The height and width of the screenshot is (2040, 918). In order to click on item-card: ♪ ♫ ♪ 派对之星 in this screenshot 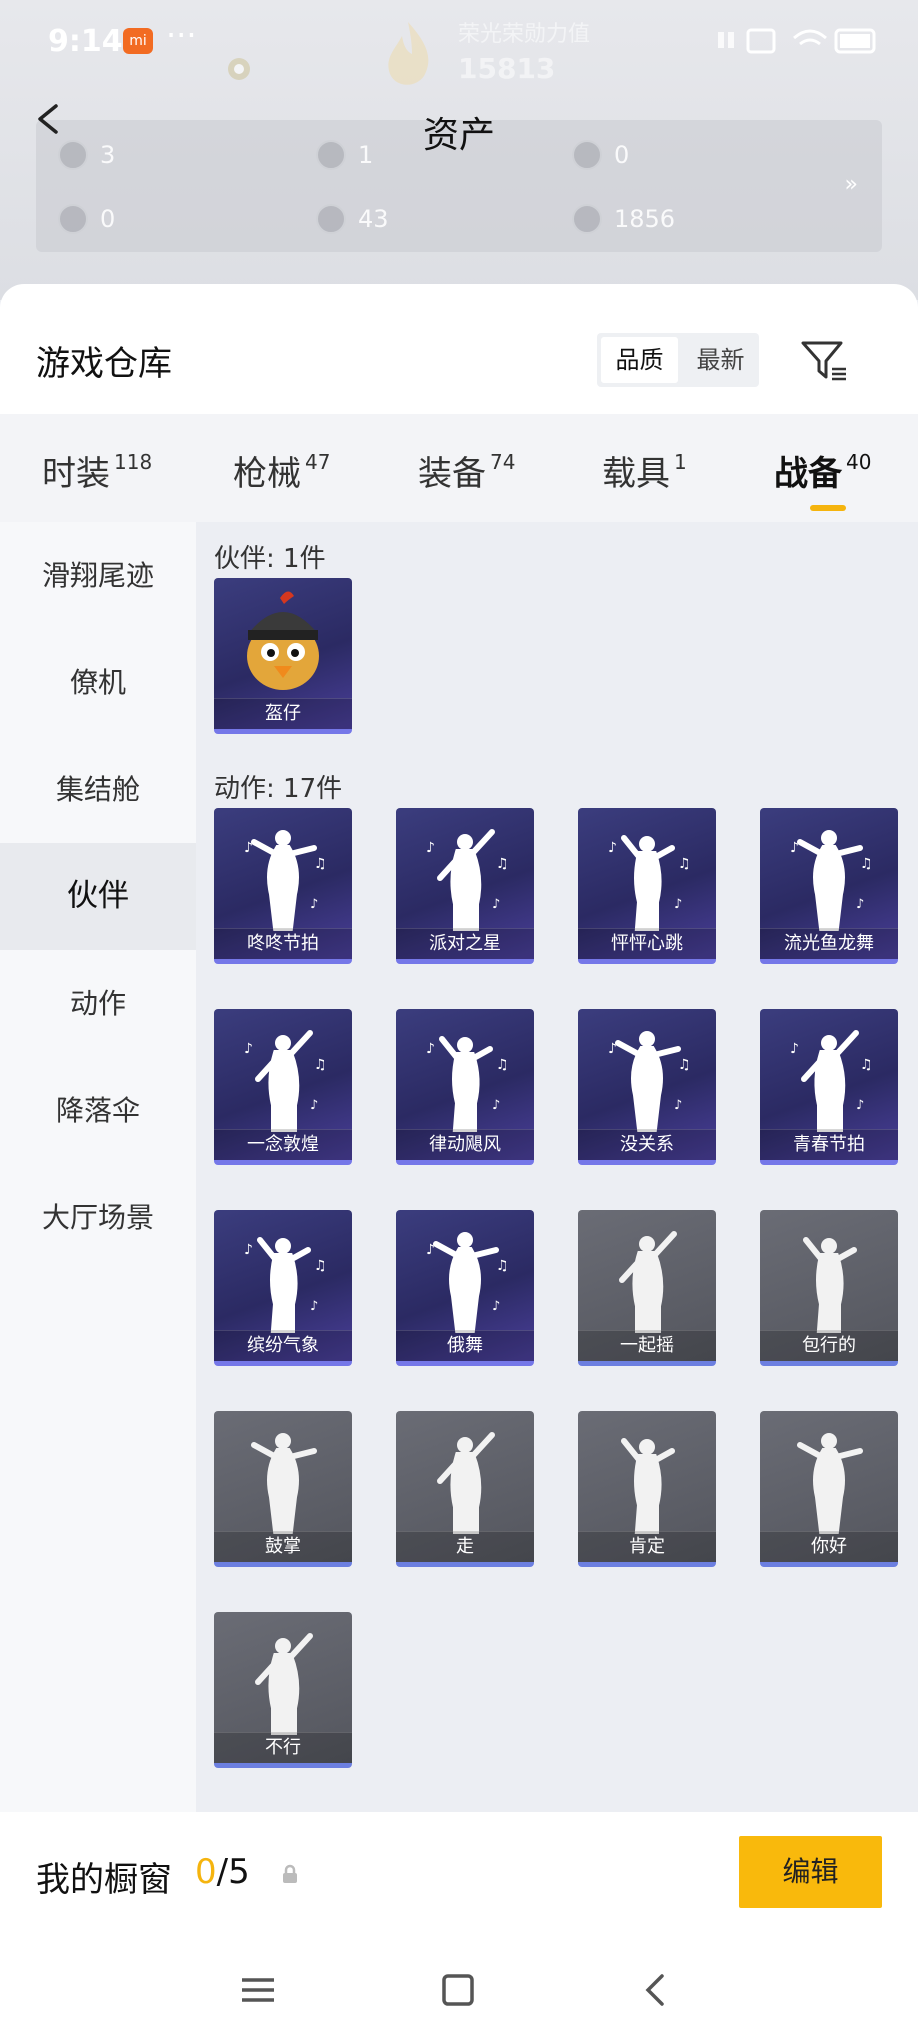, I will do `click(465, 886)`.